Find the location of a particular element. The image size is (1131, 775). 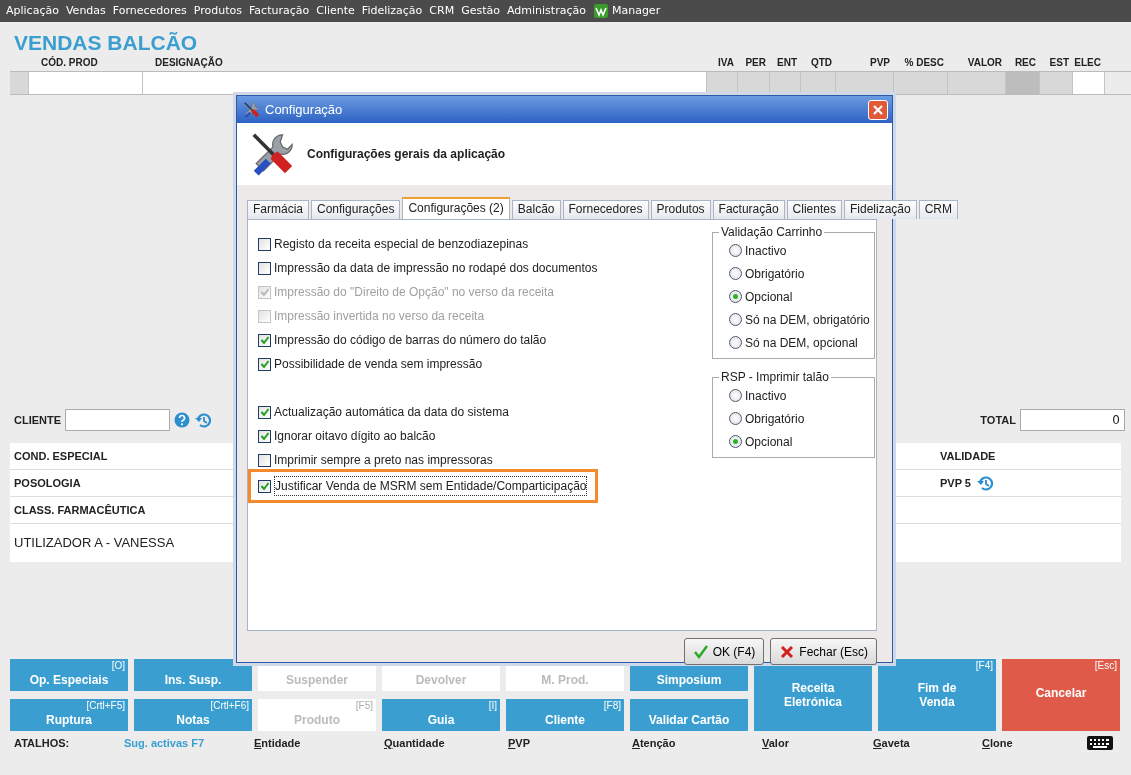

menu-item: Fidelização is located at coordinates (392, 11).